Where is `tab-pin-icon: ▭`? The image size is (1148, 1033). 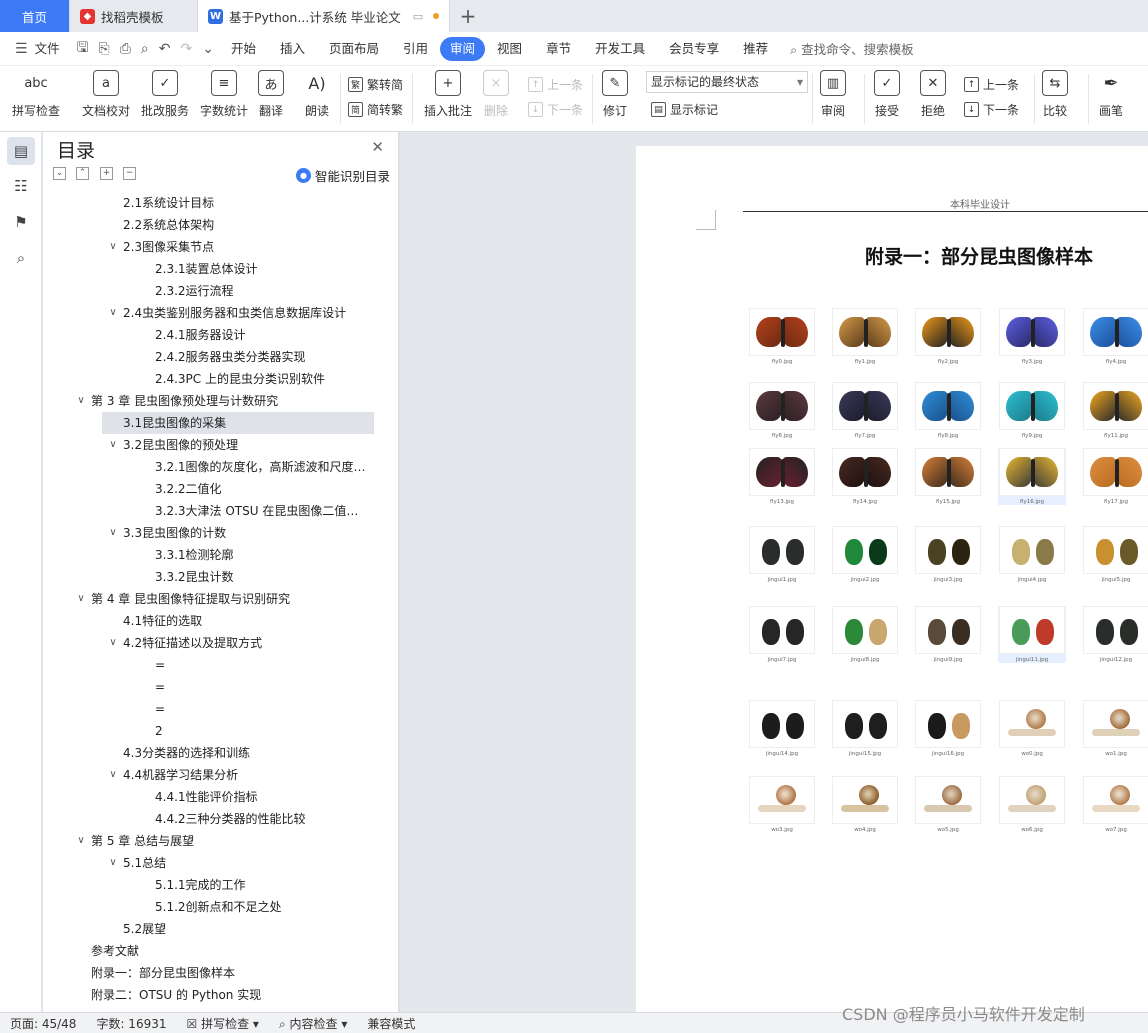 tab-pin-icon: ▭ is located at coordinates (418, 16).